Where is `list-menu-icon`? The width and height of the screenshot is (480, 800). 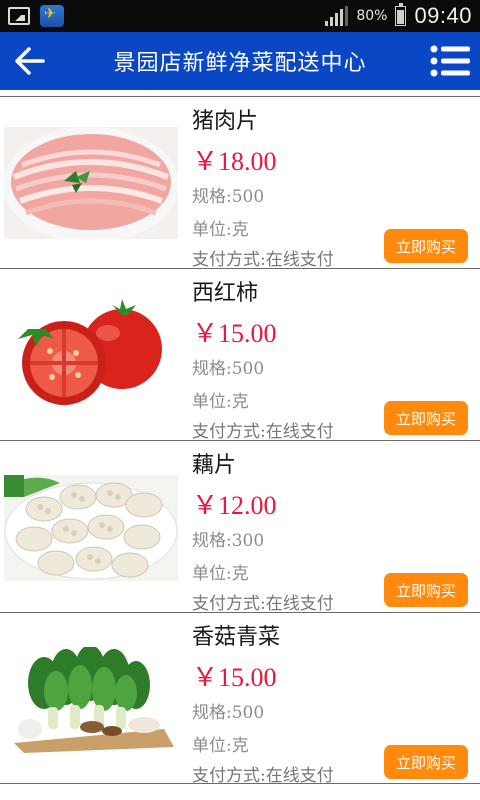 list-menu-icon is located at coordinates (450, 61).